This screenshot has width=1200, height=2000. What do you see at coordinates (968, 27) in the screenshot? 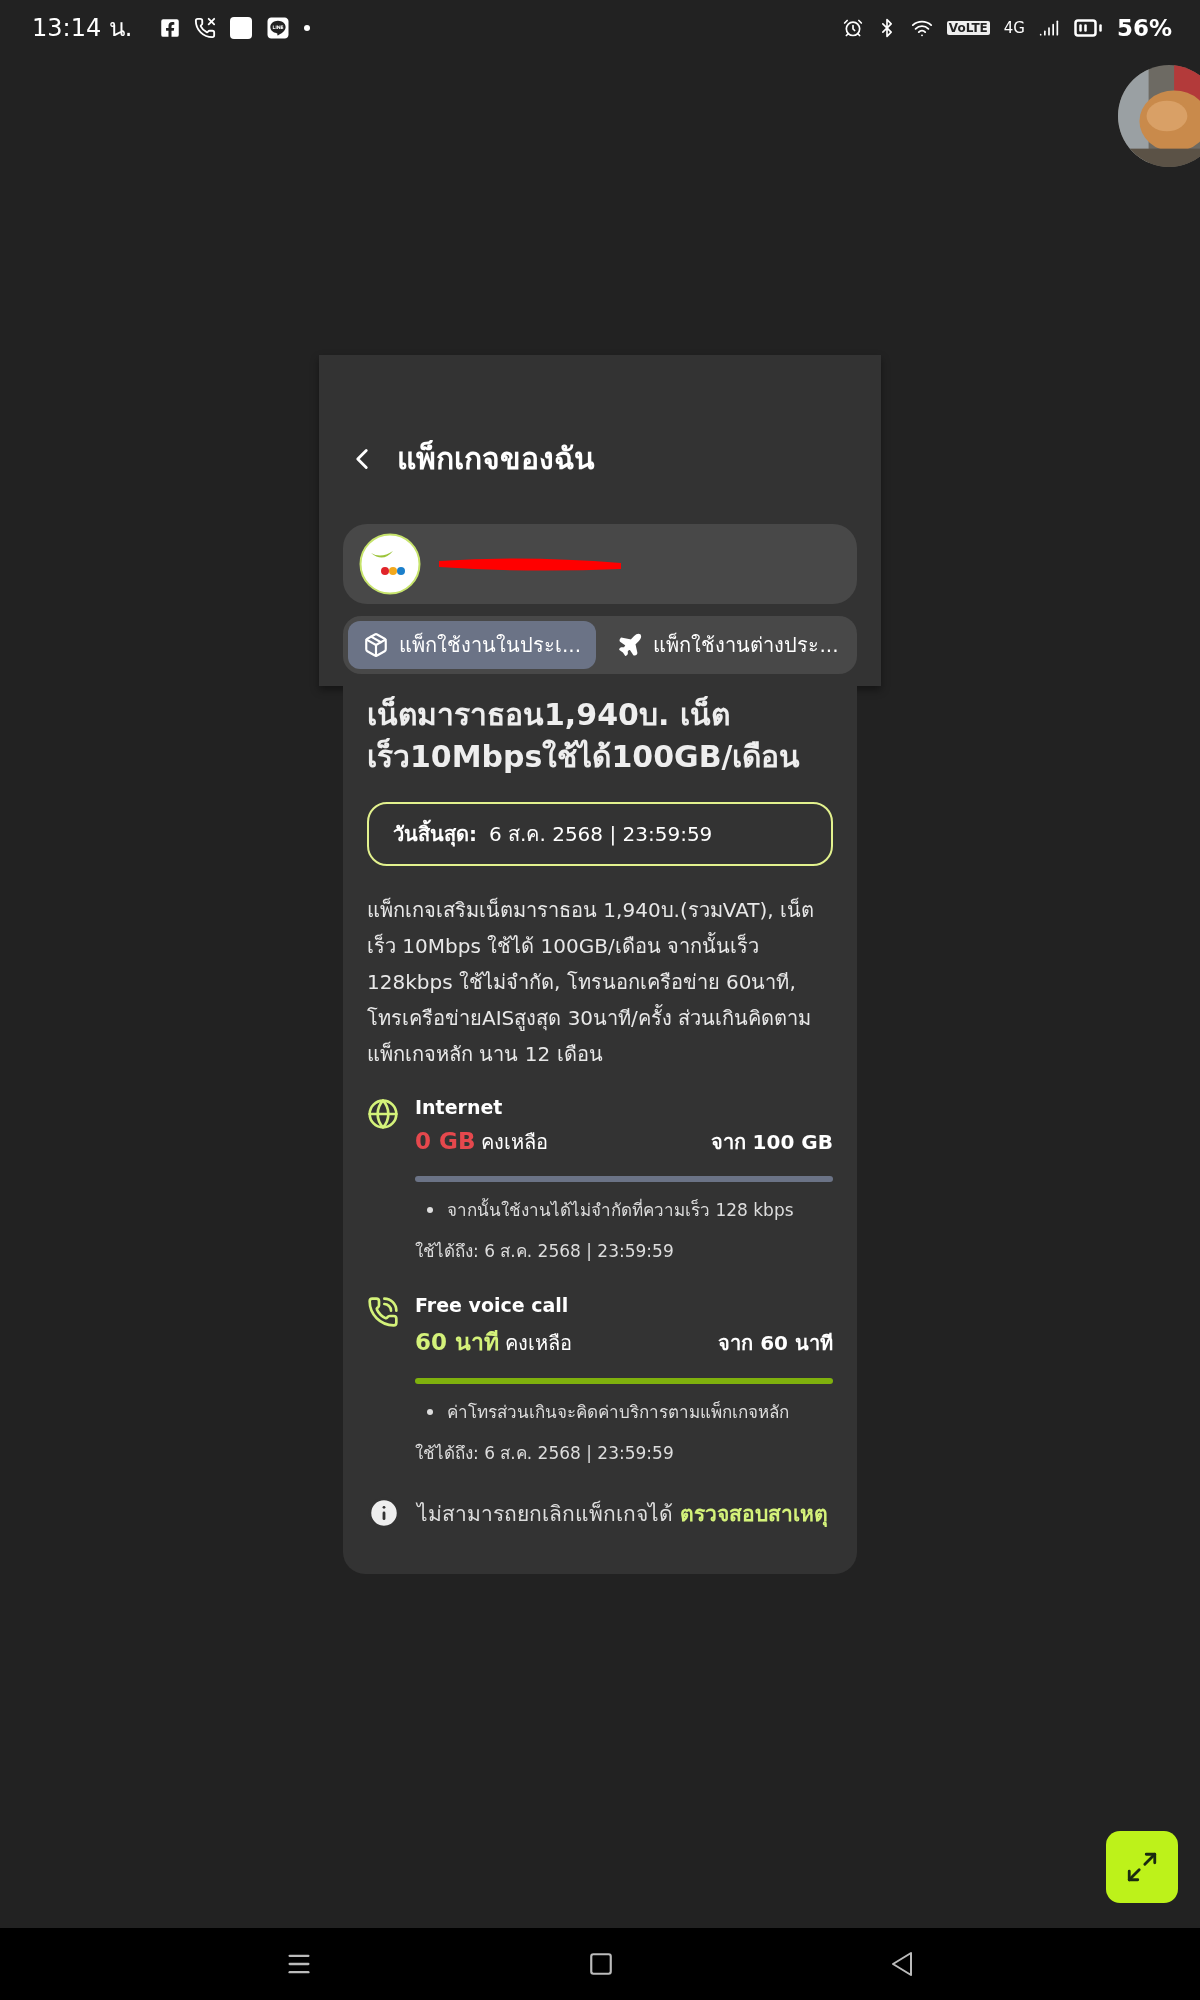
I see `volte-label: VoLTE` at bounding box center [968, 27].